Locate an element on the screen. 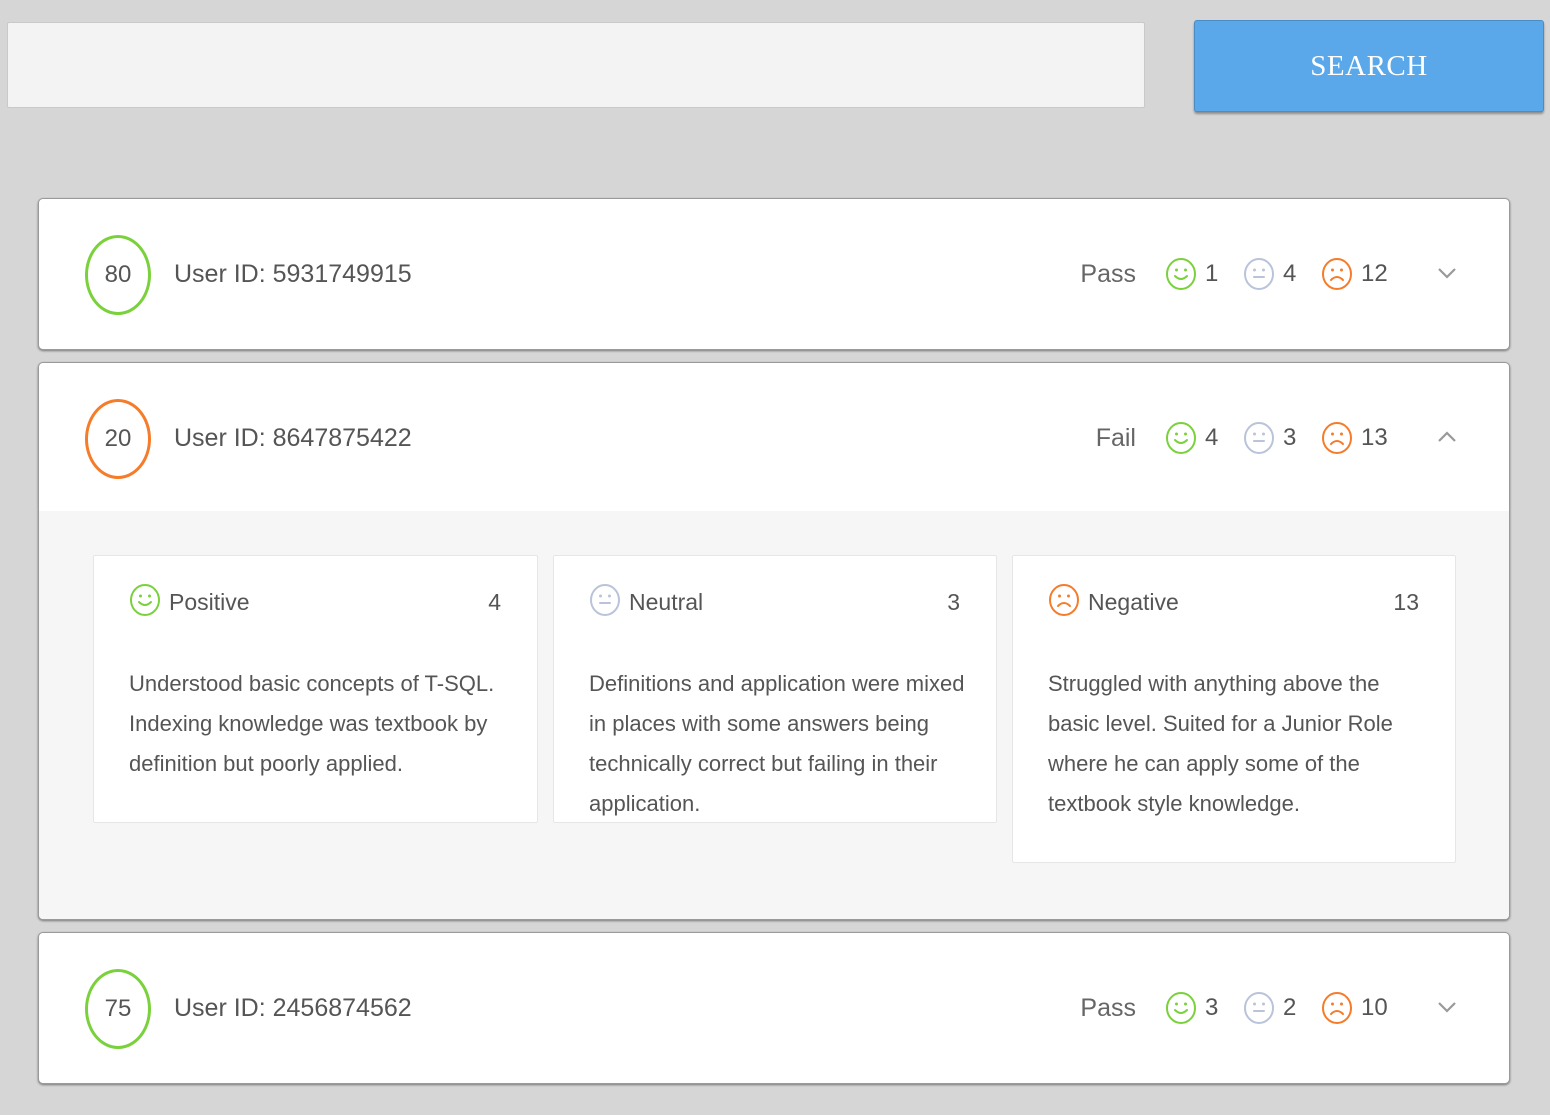 The image size is (1550, 1115). result-card-header: 20 User ID: 8647875422 Fail 4 3 13 is located at coordinates (774, 438).